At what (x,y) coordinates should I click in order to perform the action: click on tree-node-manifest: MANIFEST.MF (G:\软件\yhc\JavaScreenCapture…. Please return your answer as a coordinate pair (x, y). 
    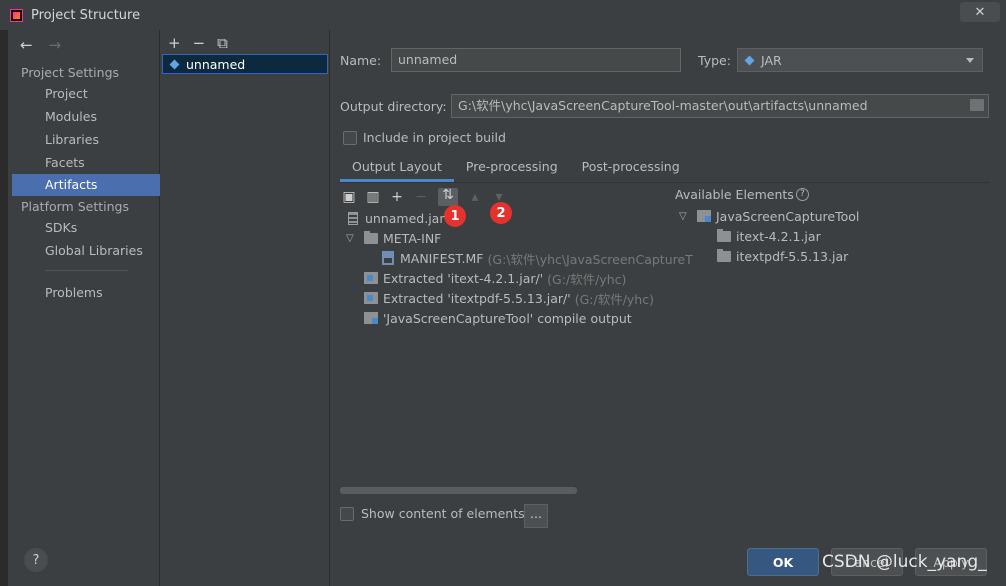
    Looking at the image, I should click on (537, 258).